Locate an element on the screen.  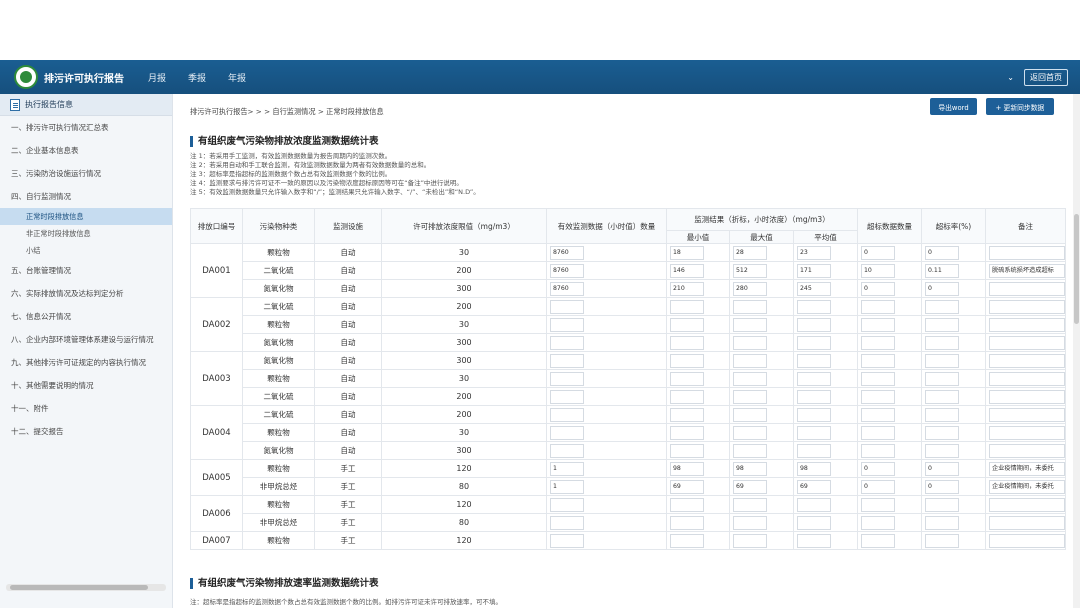
sidebar-item: 十、其他需要说明的情况 is located at coordinates (86, 385).